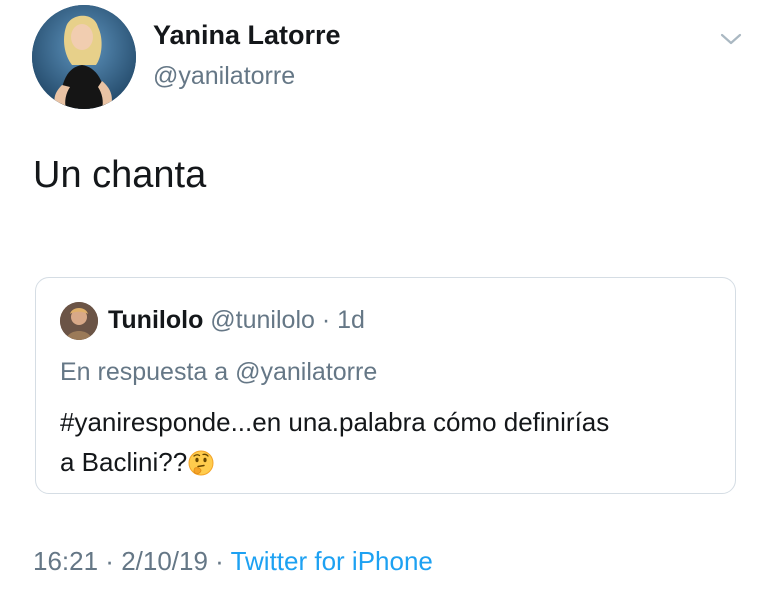 The image size is (767, 592). Describe the element at coordinates (262, 320) in the screenshot. I see `quoted-author-handle: @tunilolo` at that location.